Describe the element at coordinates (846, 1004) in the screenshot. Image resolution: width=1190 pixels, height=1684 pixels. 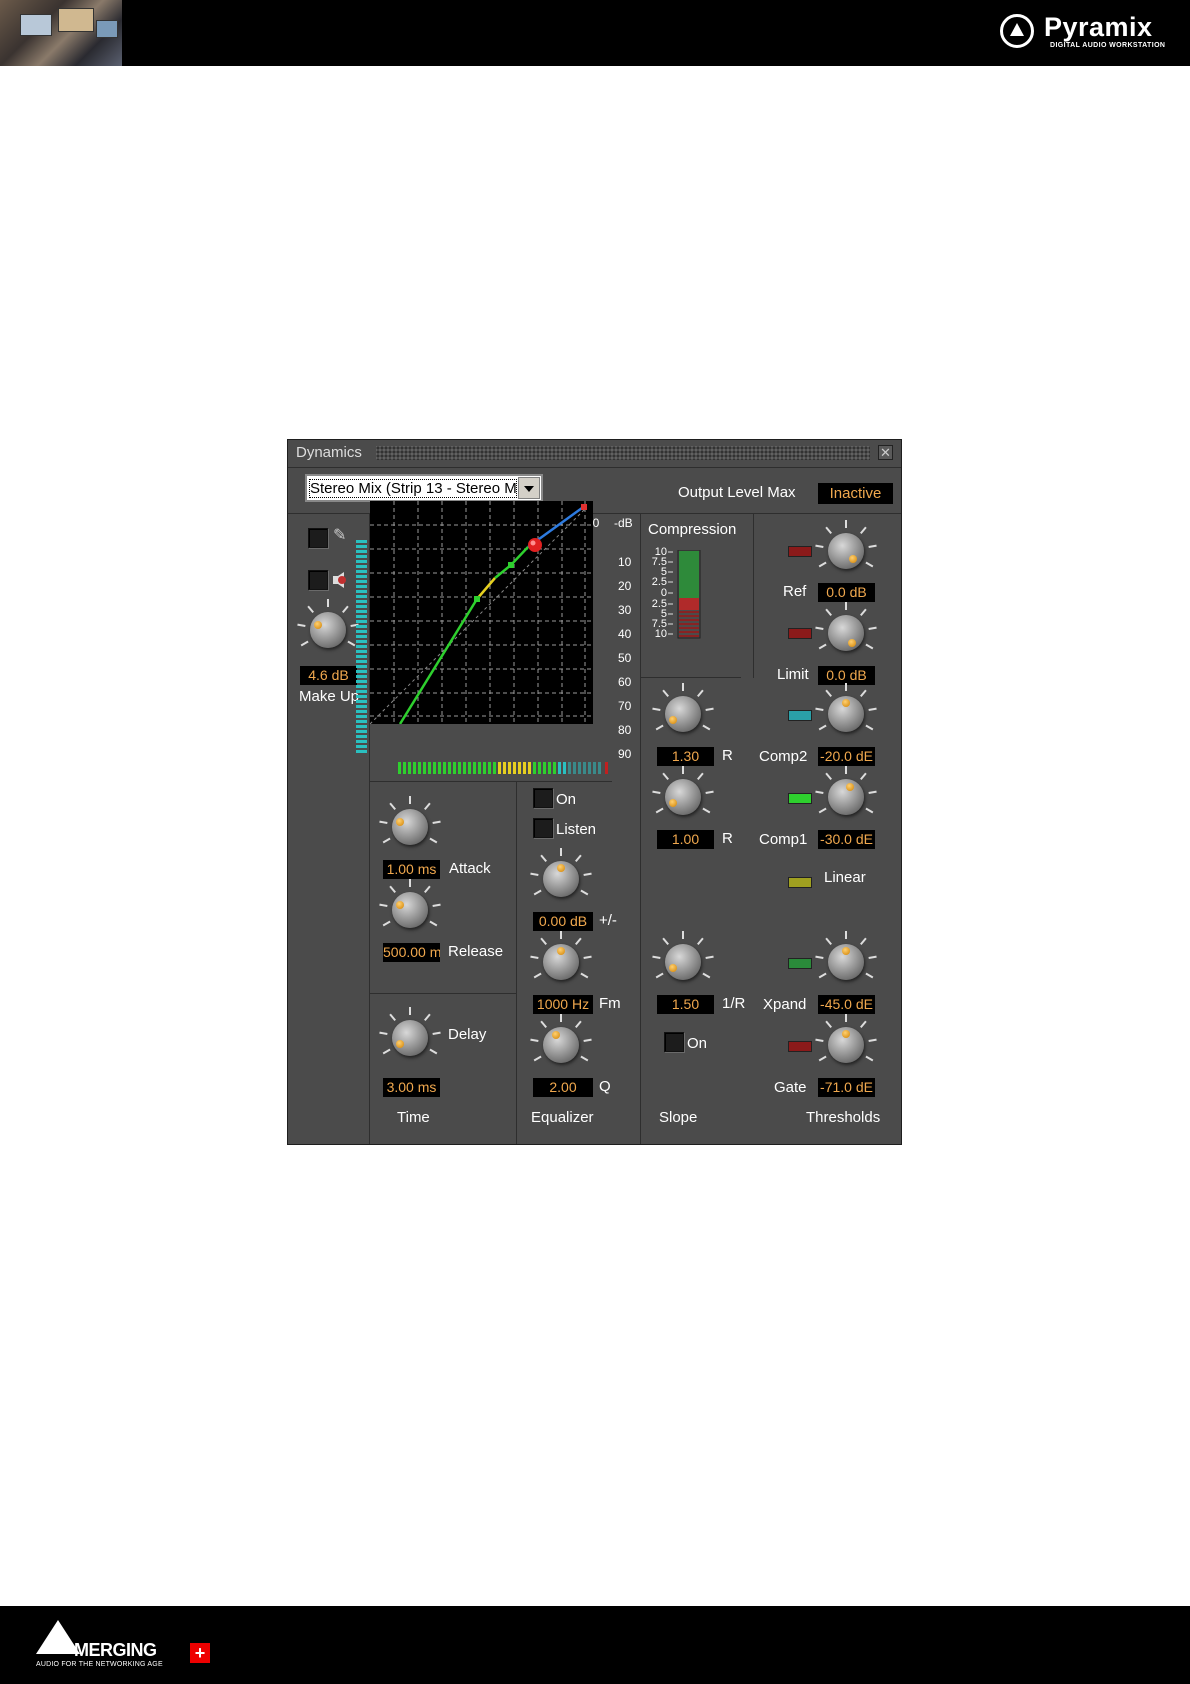
I see `xpand-value: -45.0 dE` at that location.